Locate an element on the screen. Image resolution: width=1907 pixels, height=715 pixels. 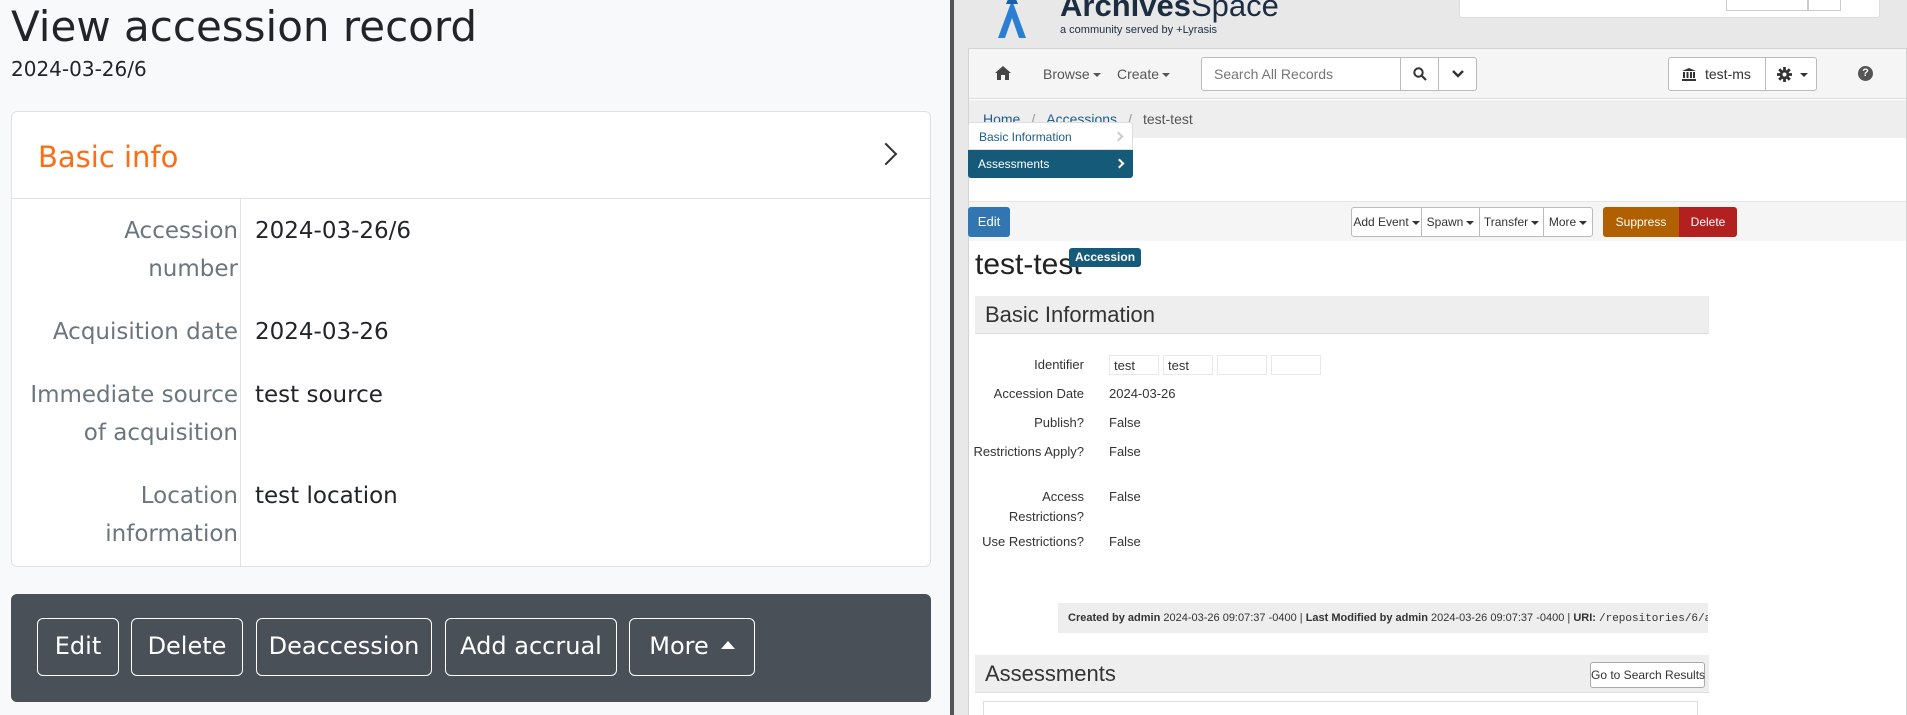
basic-info-header: Basic info is located at coordinates (471, 155).